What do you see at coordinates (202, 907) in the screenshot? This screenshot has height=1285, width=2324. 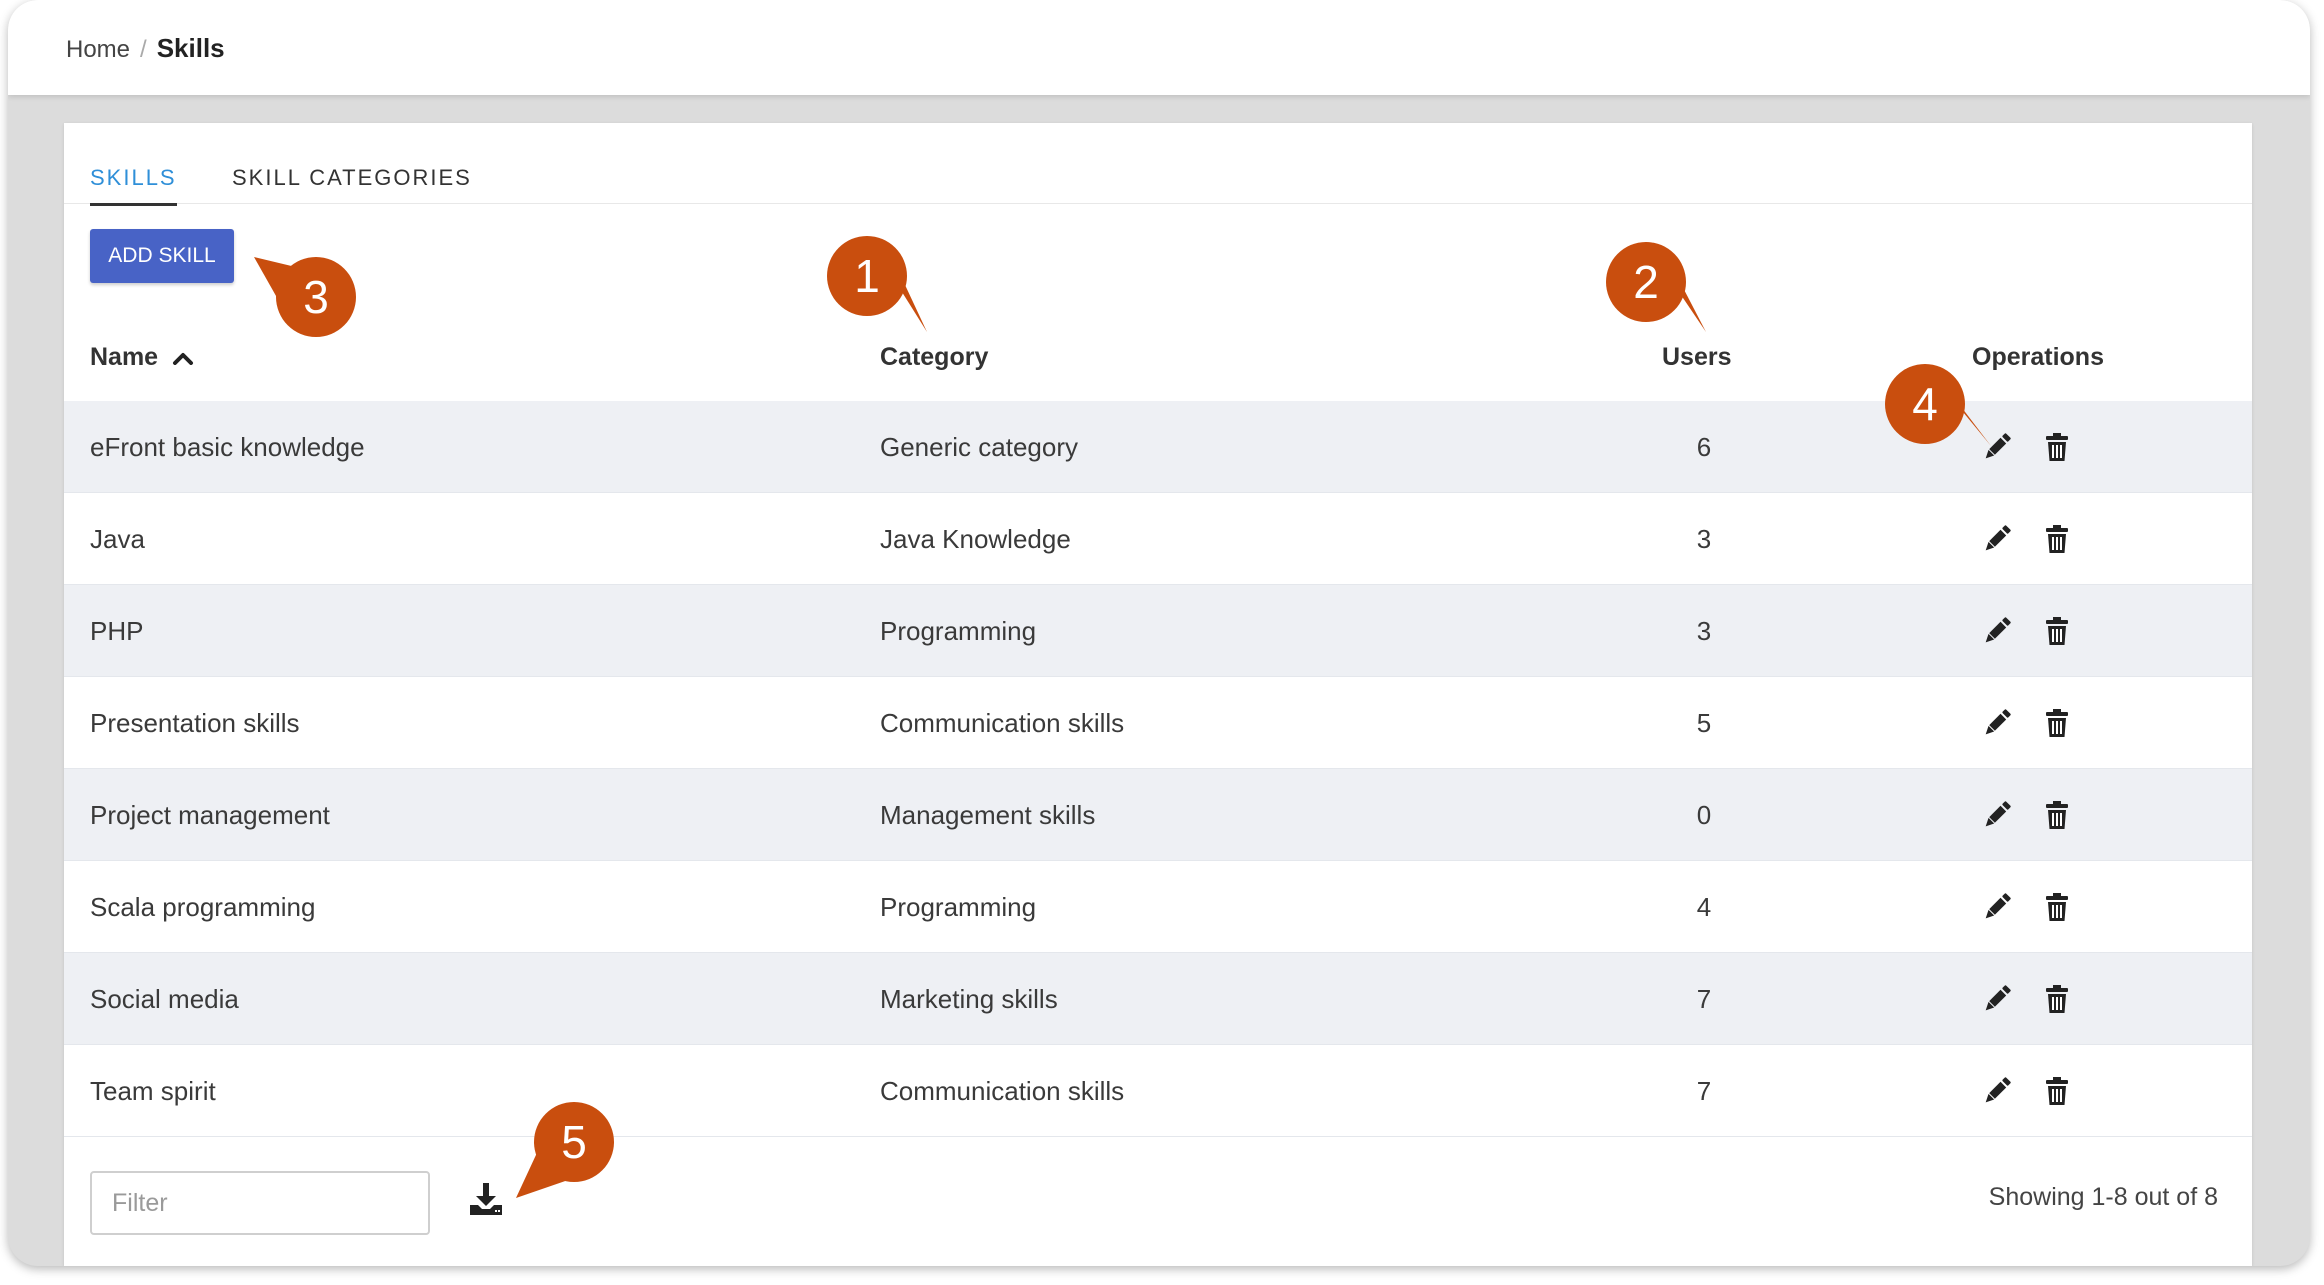 I see `skill-name-link: Scala programming` at bounding box center [202, 907].